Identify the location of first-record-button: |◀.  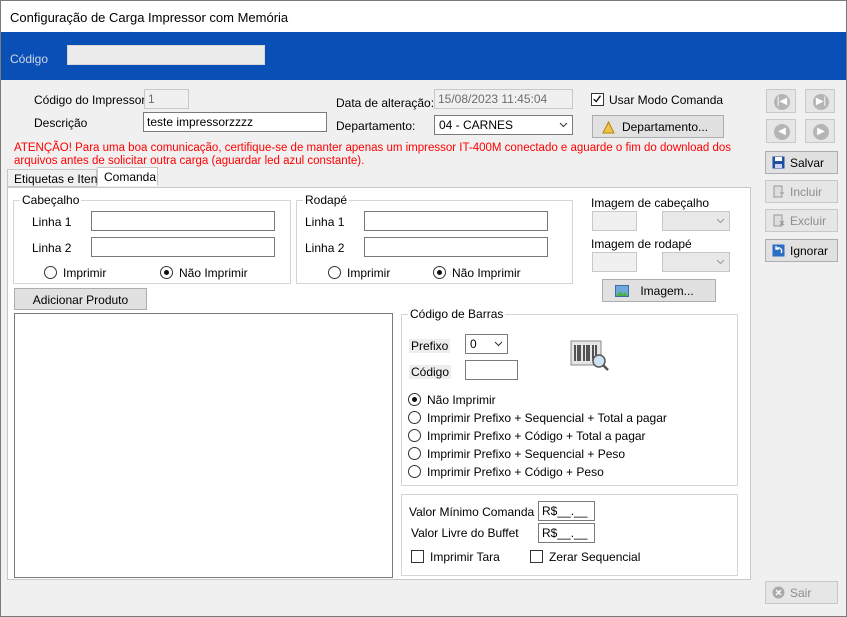
(781, 101).